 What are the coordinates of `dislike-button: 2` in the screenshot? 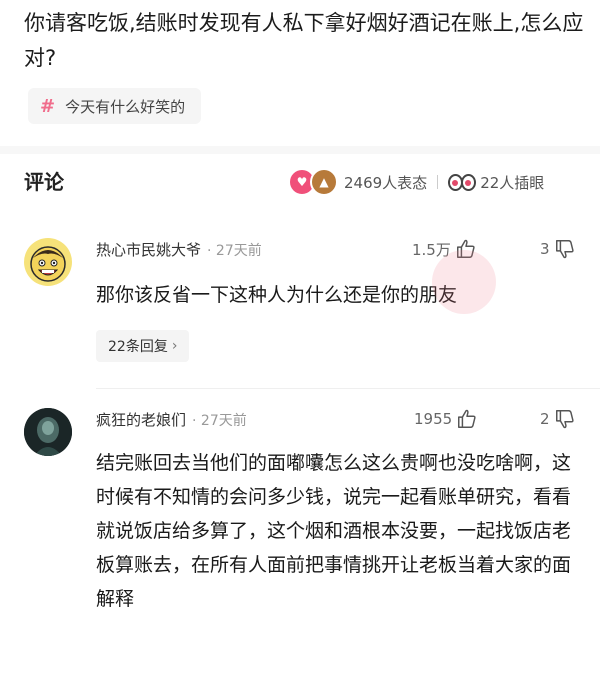 It's located at (558, 419).